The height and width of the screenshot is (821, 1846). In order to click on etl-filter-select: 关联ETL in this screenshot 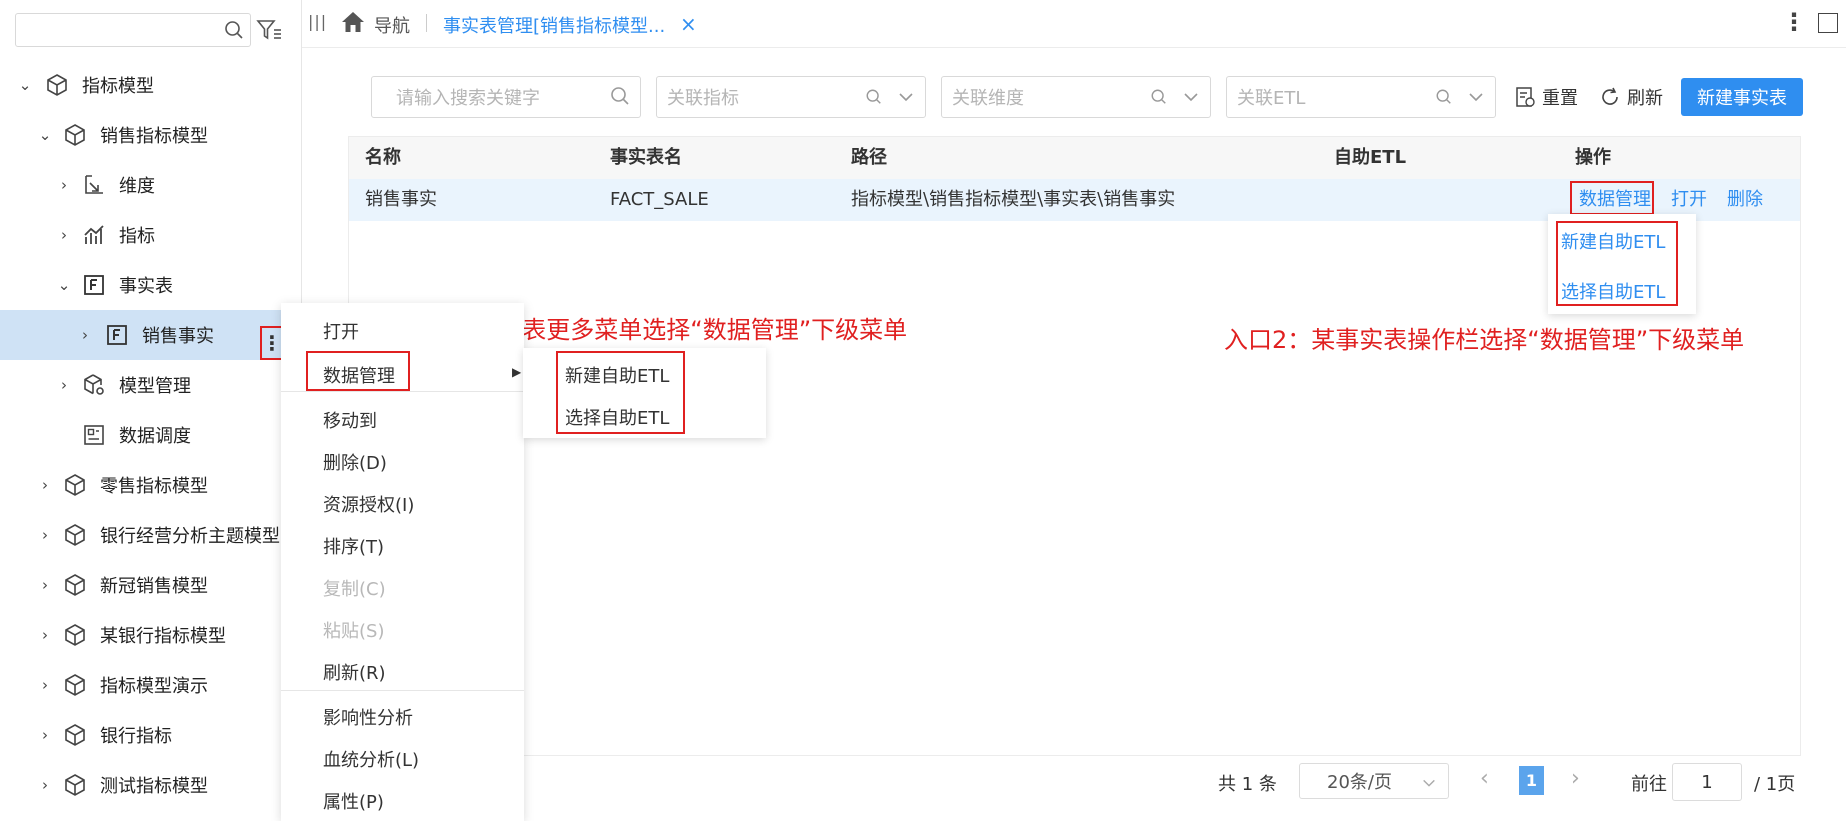, I will do `click(1361, 97)`.